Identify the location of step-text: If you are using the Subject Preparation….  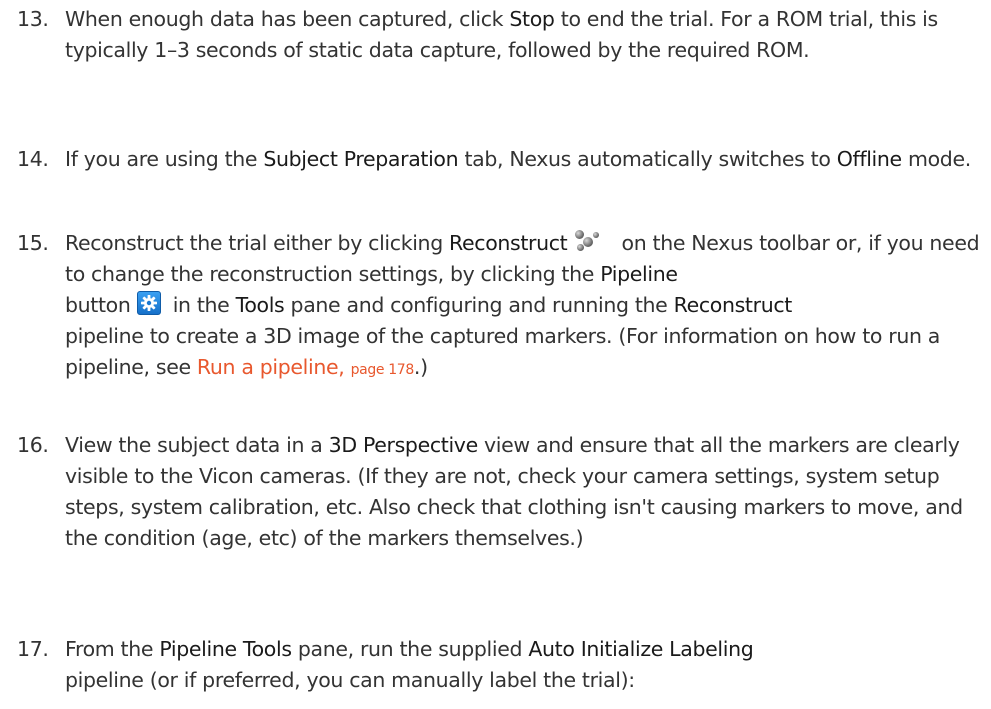
(525, 159).